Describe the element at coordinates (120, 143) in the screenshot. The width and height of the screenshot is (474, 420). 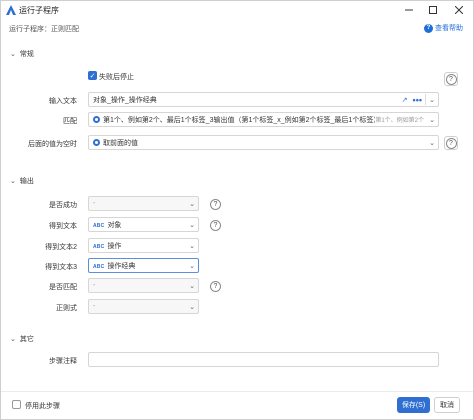
I see `empty-value-value: 取前面的值` at that location.